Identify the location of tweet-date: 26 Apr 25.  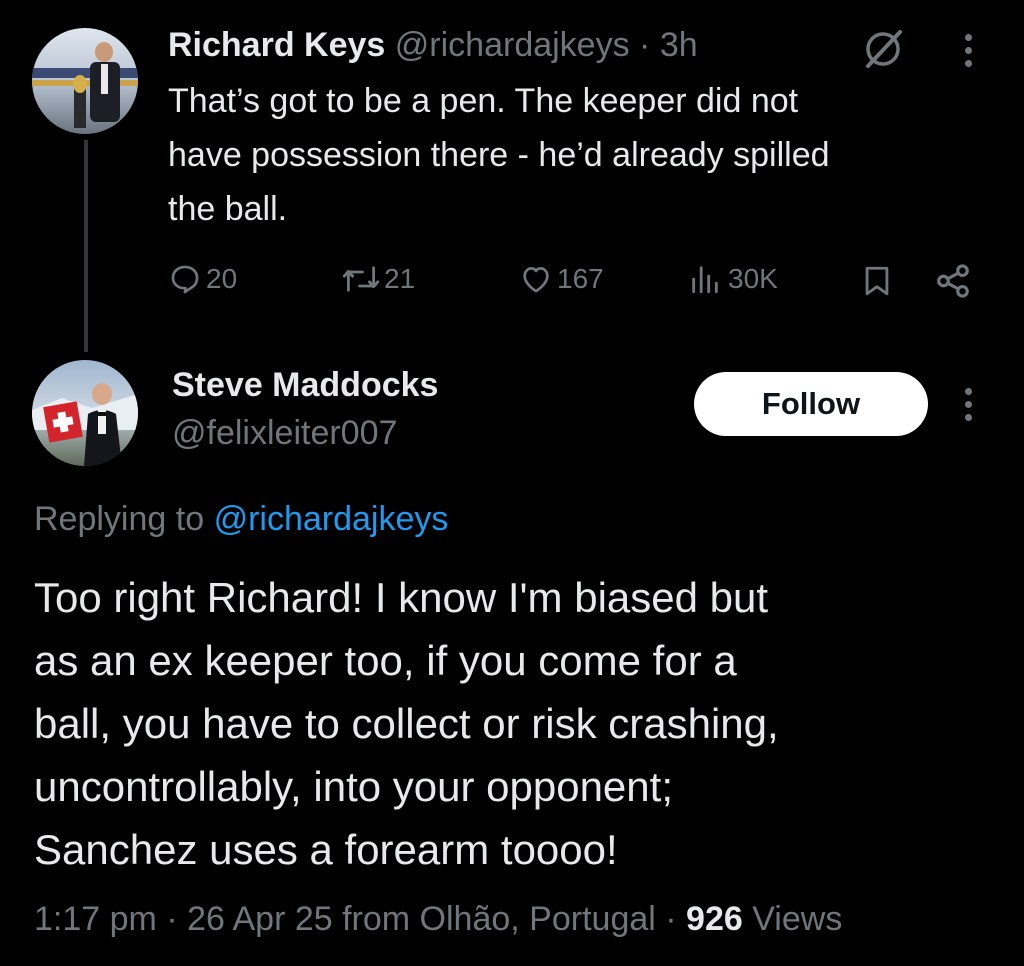
(260, 919).